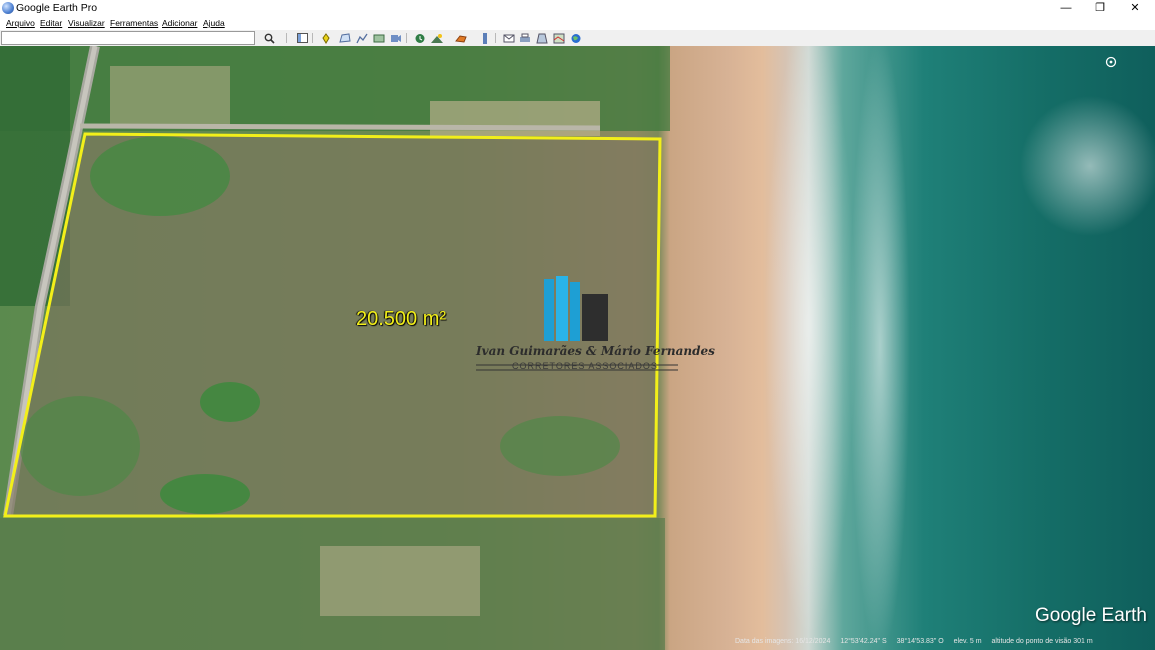 The height and width of the screenshot is (650, 1155). I want to click on window-title: Google Earth Pro, so click(57, 8).